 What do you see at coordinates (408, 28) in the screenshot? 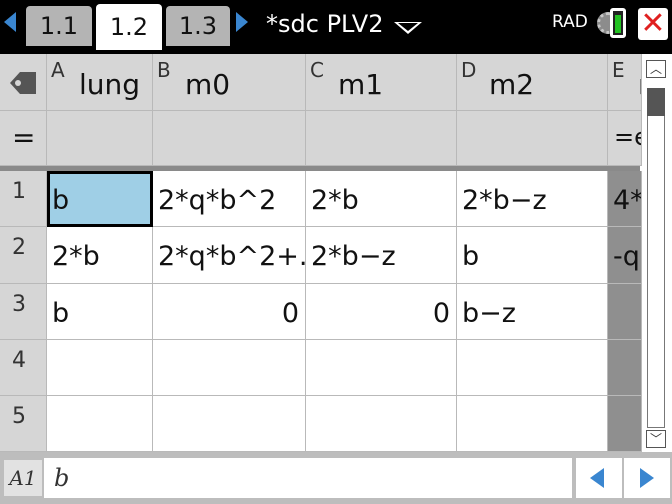
I see `document-menu-caret-icon` at bounding box center [408, 28].